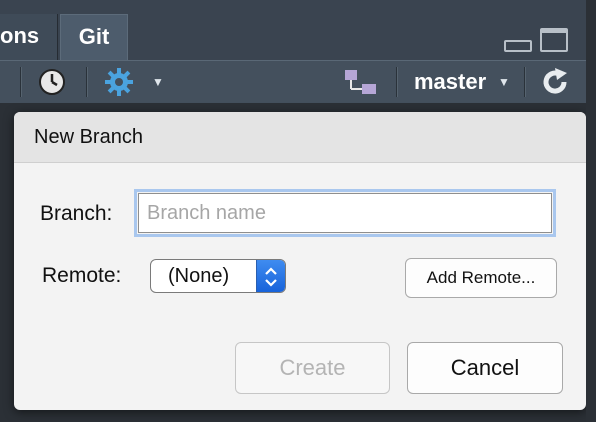 Image resolution: width=596 pixels, height=422 pixels. Describe the element at coordinates (52, 84) in the screenshot. I see `history-icon` at that location.